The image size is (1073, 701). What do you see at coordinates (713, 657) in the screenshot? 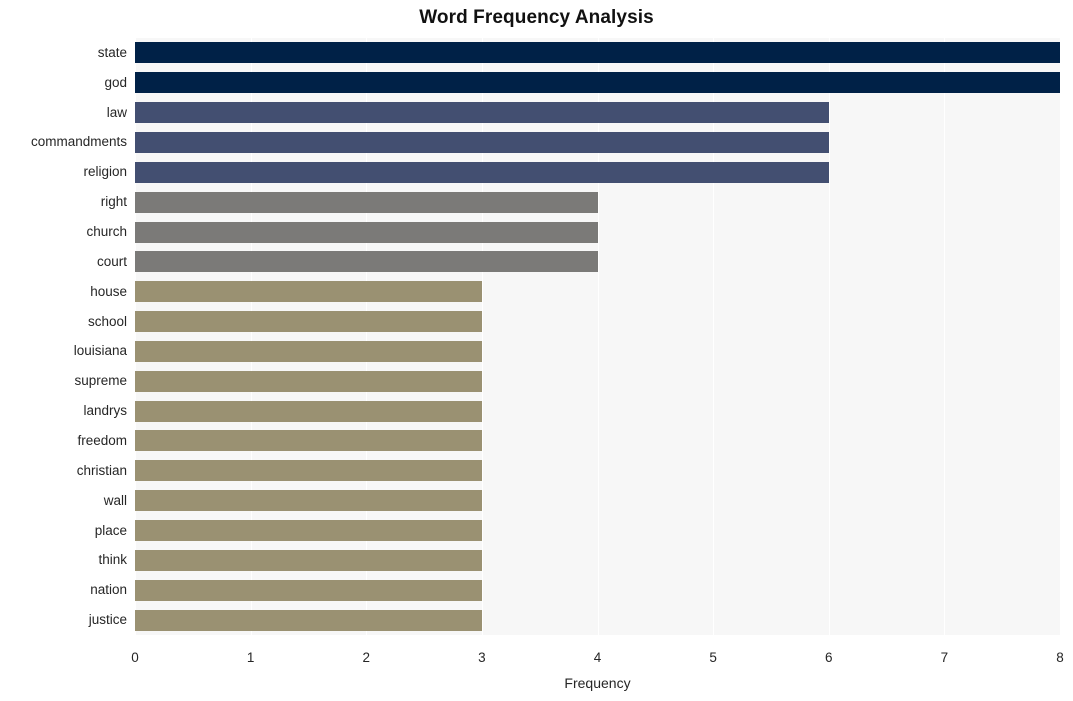
I see `x-tick-label: 5` at bounding box center [713, 657].